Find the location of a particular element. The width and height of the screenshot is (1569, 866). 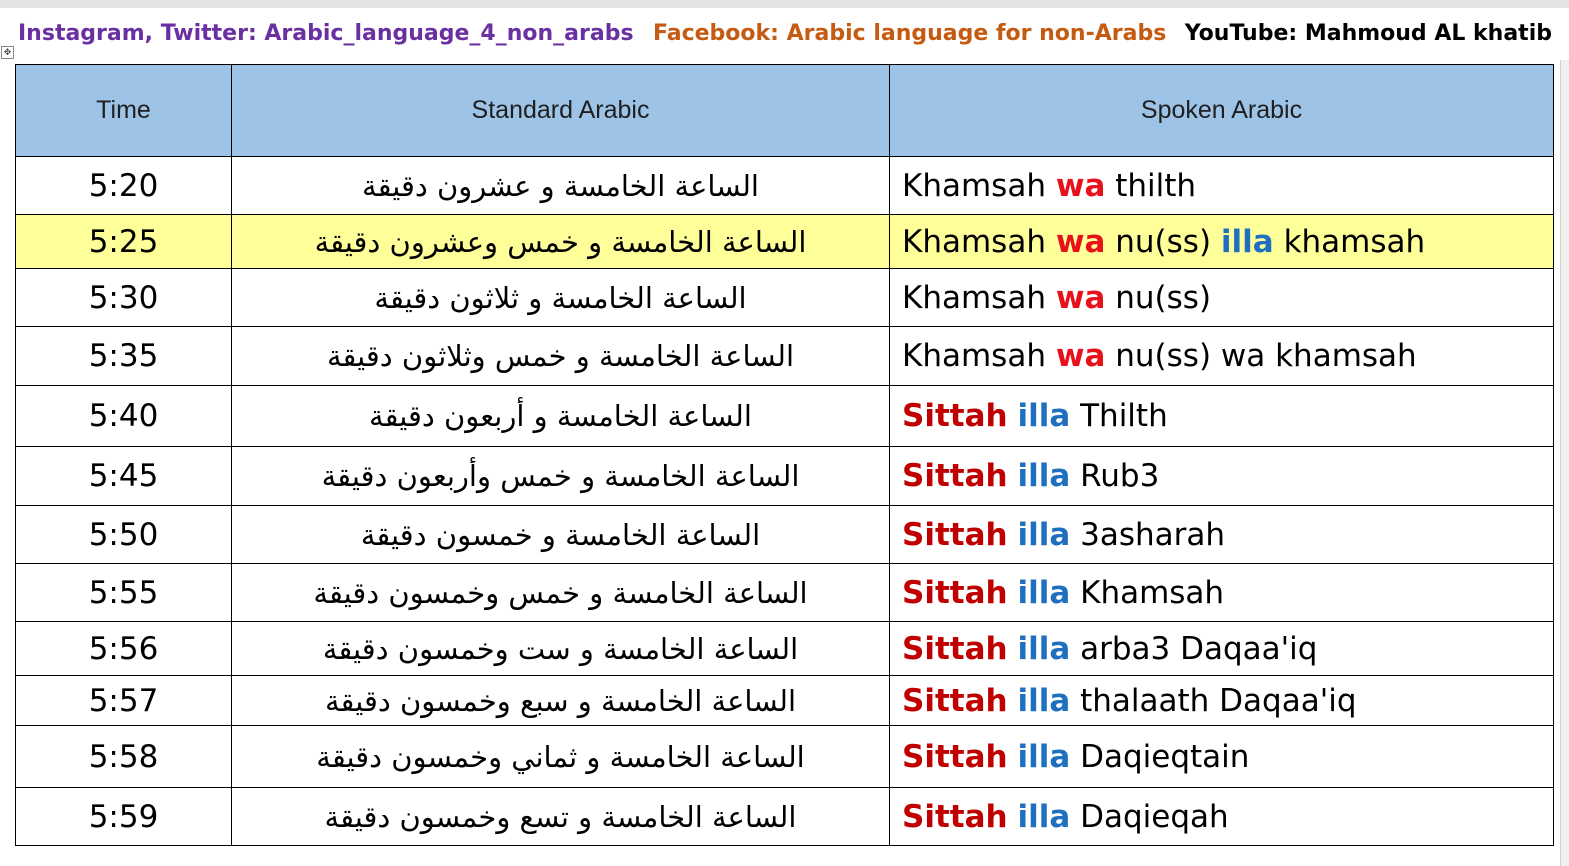

spoken-arabic-cell: Sittah illa Daqieqtain is located at coordinates (1221, 756).